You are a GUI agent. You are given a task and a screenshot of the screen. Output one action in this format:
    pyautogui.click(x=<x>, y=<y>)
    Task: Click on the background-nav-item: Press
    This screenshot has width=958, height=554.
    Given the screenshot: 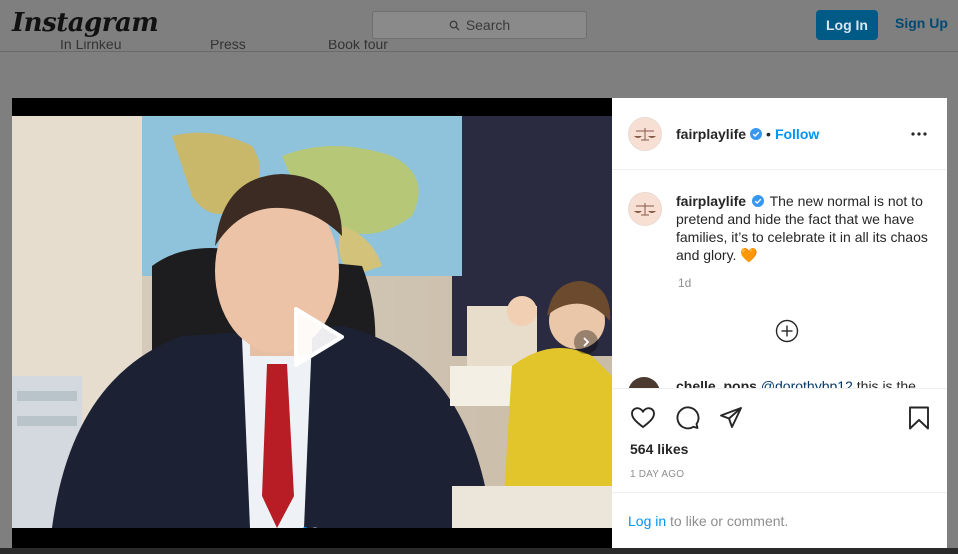 What is the action you would take?
    pyautogui.click(x=228, y=46)
    